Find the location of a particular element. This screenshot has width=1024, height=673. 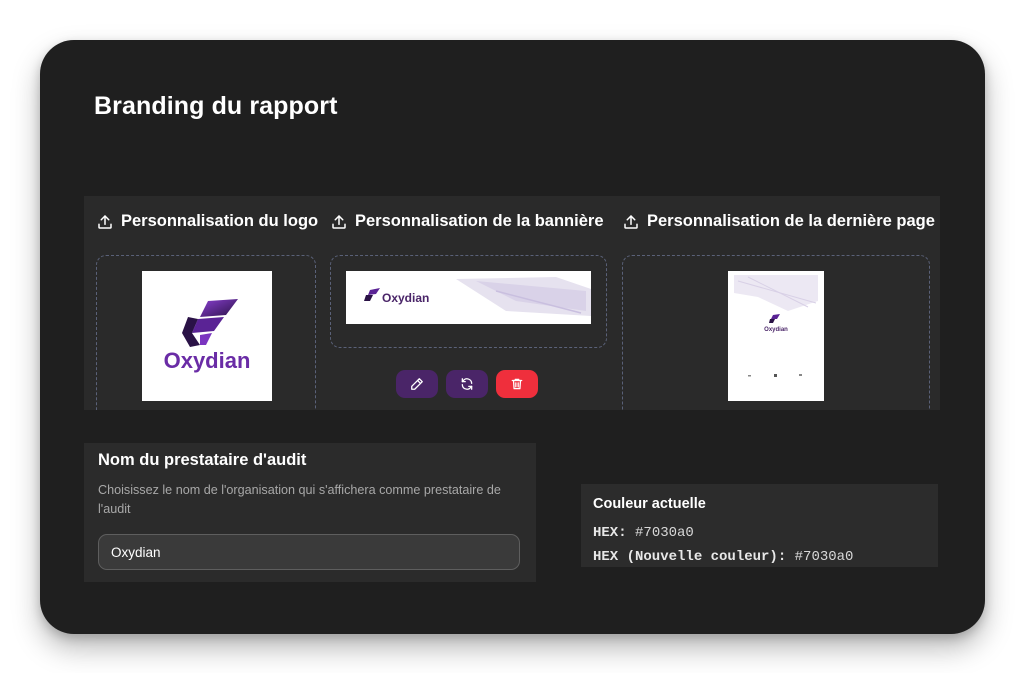

last-page-preview: Oxydian is located at coordinates (776, 336).